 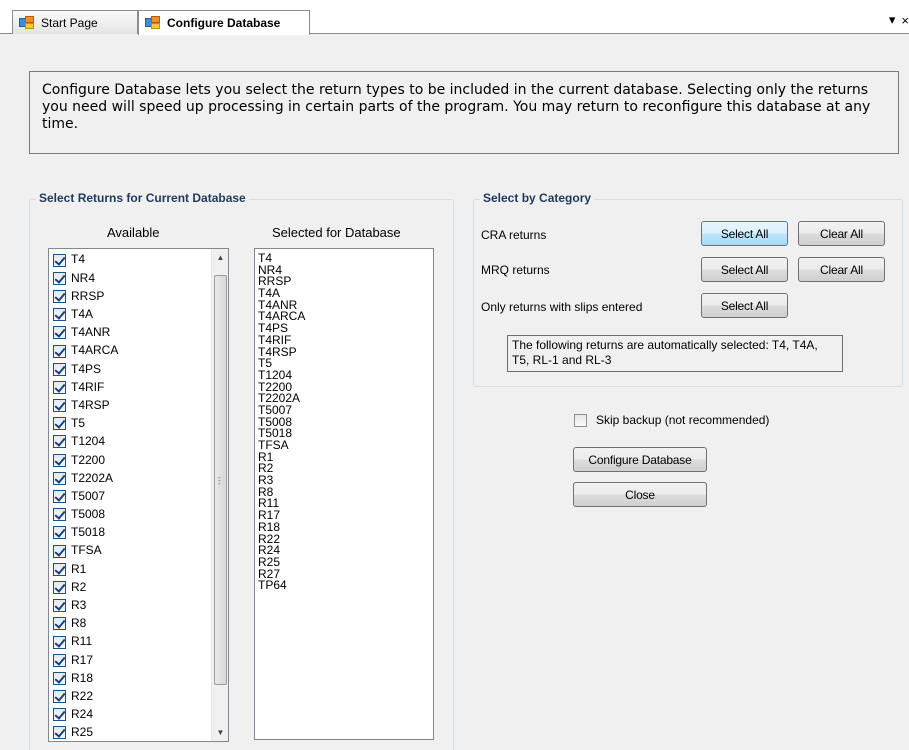 What do you see at coordinates (514, 235) in the screenshot?
I see `cra-returns-label: CRA returns` at bounding box center [514, 235].